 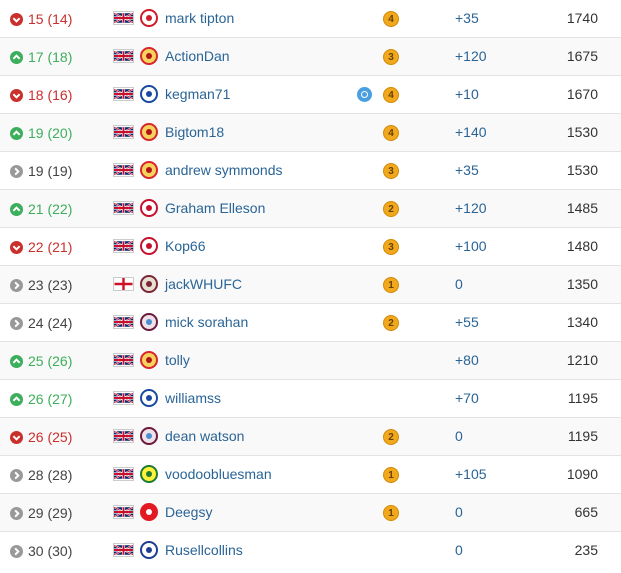 I want to click on table-row: 29 (29) Deegsy 1 0 665, so click(x=310, y=512).